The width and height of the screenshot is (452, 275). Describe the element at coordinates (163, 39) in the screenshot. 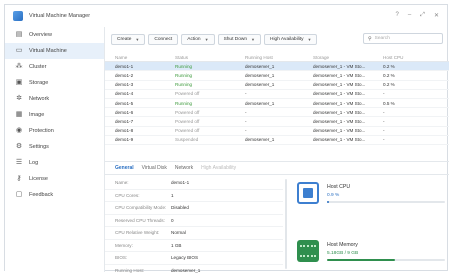

I see `connect-button: Connect` at that location.